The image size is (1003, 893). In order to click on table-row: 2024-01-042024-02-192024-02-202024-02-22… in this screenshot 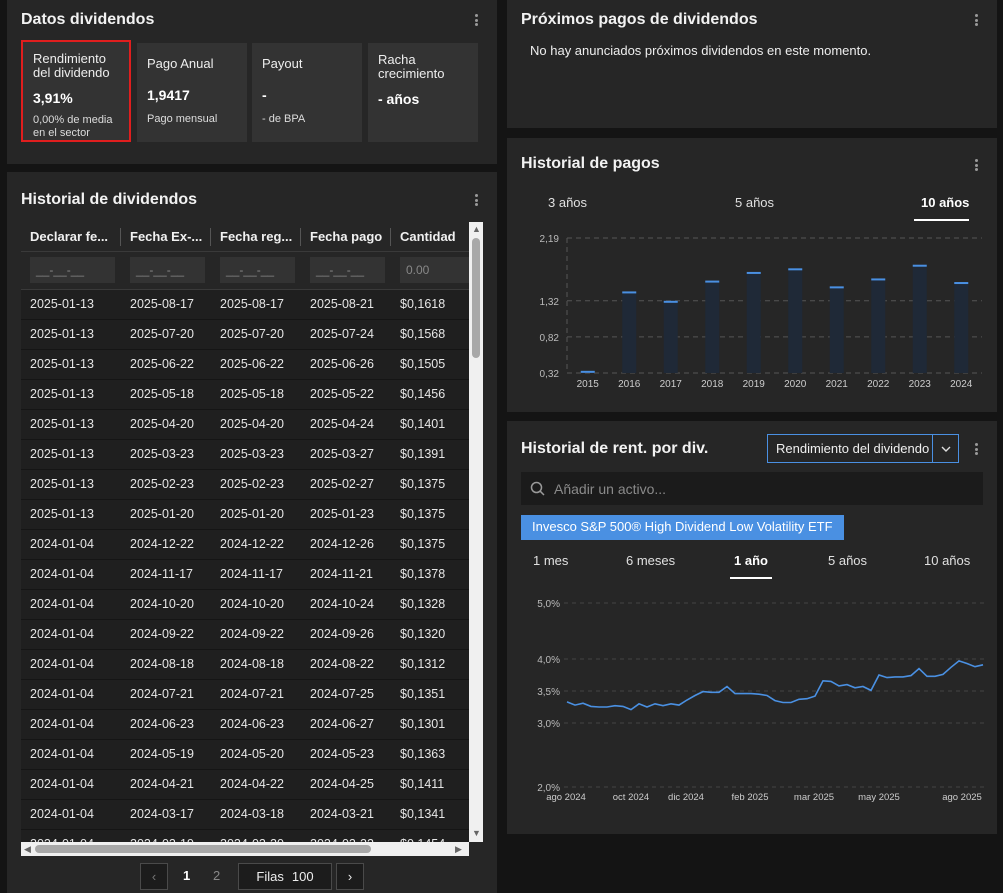, I will do `click(245, 836)`.